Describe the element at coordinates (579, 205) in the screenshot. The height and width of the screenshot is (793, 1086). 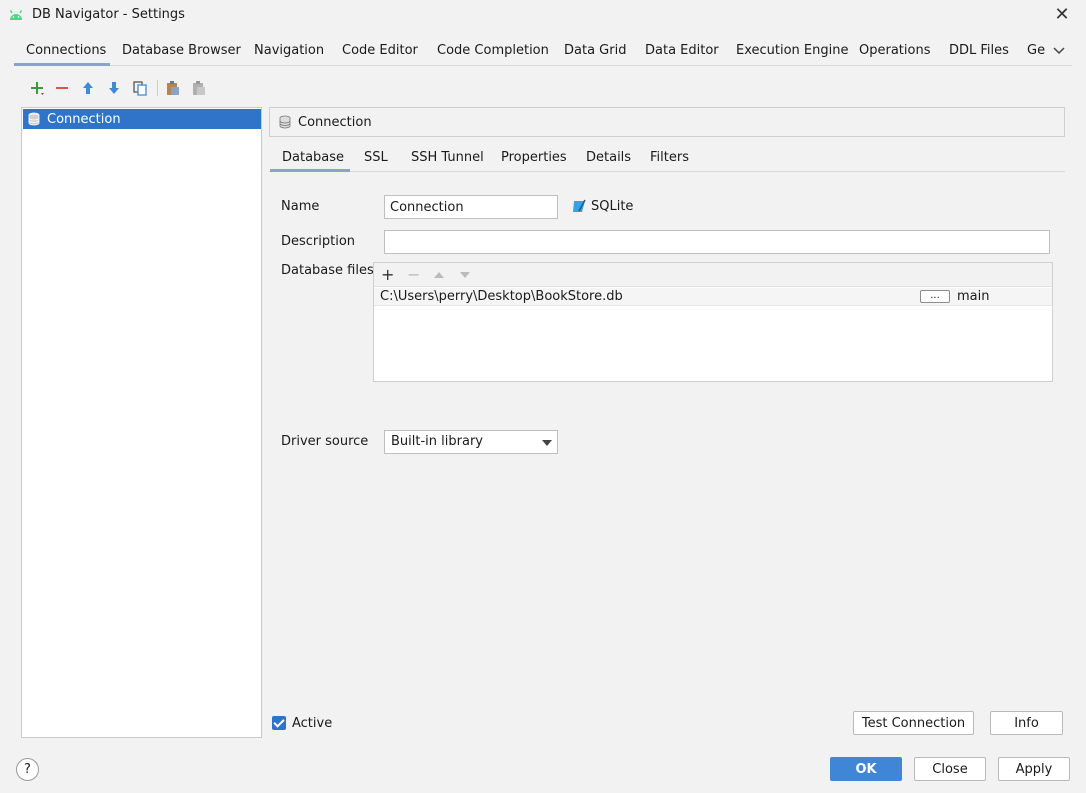
I see `sqlite-icon` at that location.